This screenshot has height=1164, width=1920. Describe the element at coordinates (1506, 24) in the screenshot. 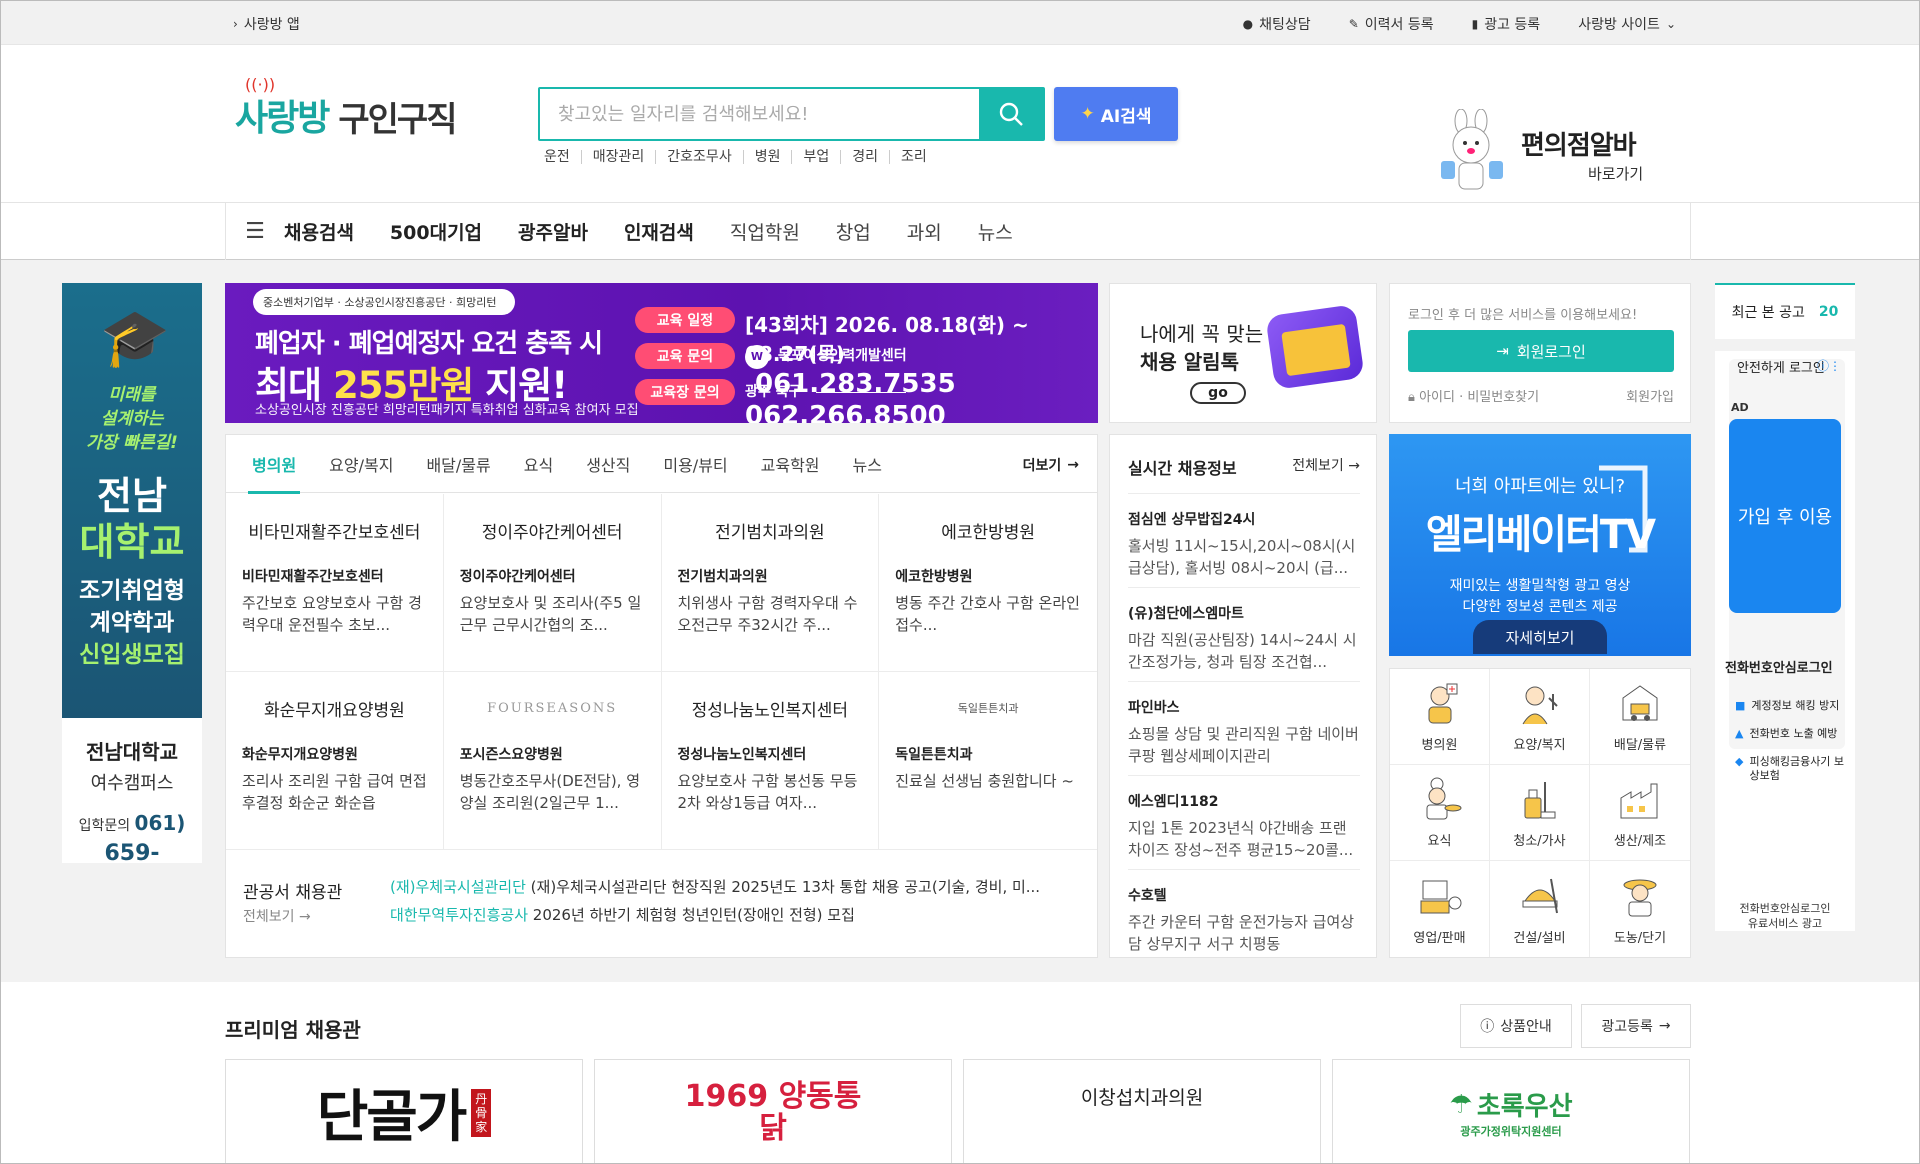

I see `ad-register-link: ▮ 광고 등록` at that location.